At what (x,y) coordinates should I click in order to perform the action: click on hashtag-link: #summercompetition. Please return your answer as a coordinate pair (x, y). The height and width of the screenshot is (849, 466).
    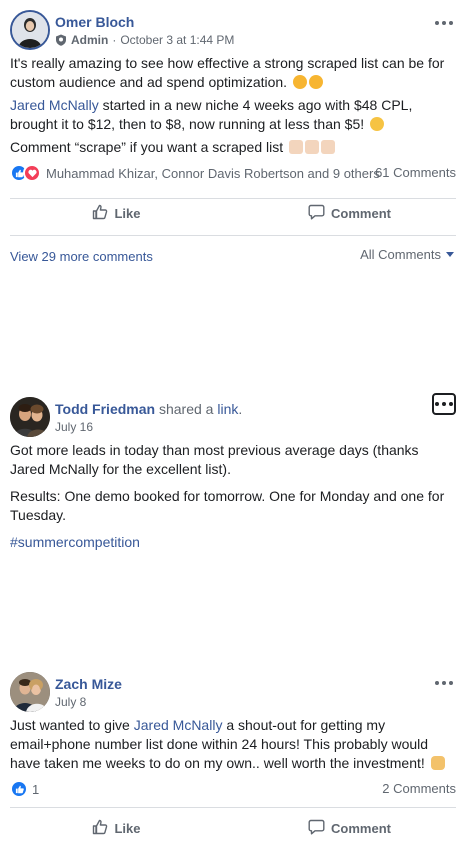
    Looking at the image, I should click on (233, 542).